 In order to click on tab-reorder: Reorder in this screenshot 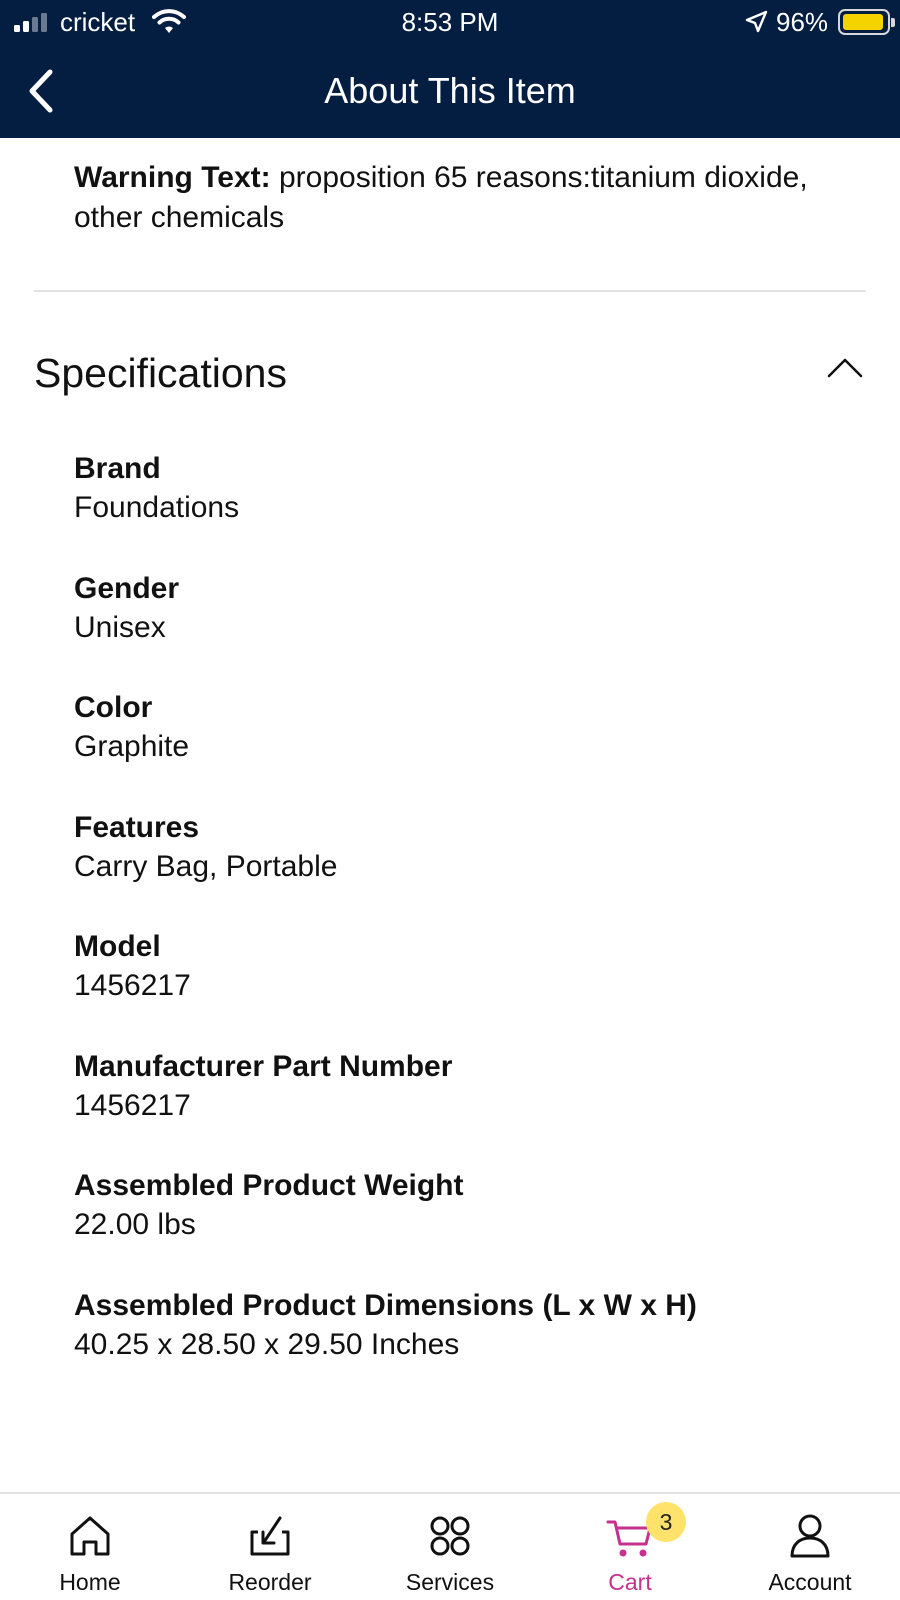, I will do `click(270, 1547)`.